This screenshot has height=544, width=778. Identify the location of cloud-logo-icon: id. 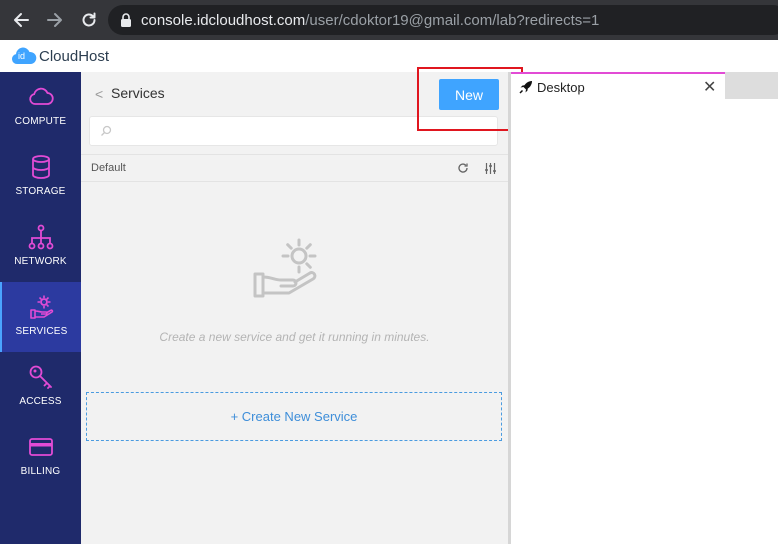
(24, 56).